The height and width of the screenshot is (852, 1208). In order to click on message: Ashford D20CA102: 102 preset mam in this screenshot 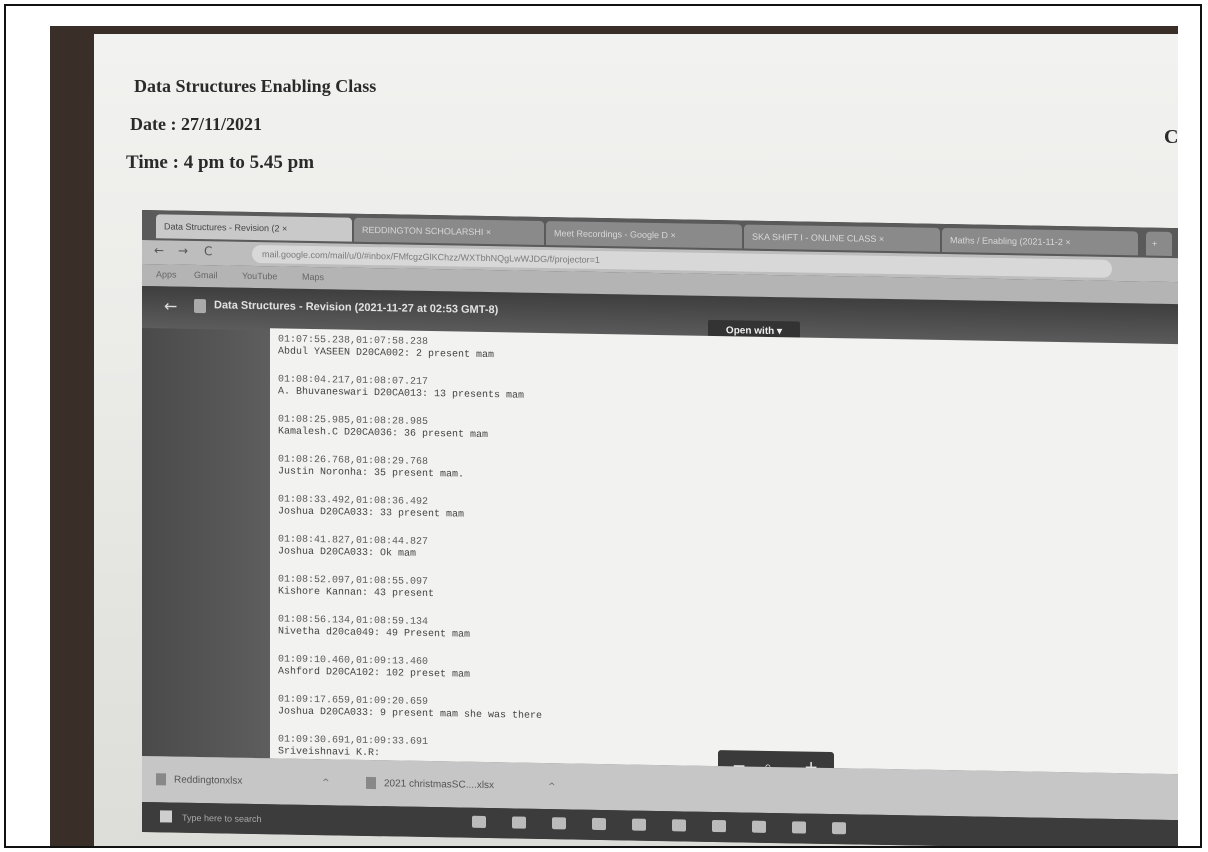, I will do `click(374, 673)`.